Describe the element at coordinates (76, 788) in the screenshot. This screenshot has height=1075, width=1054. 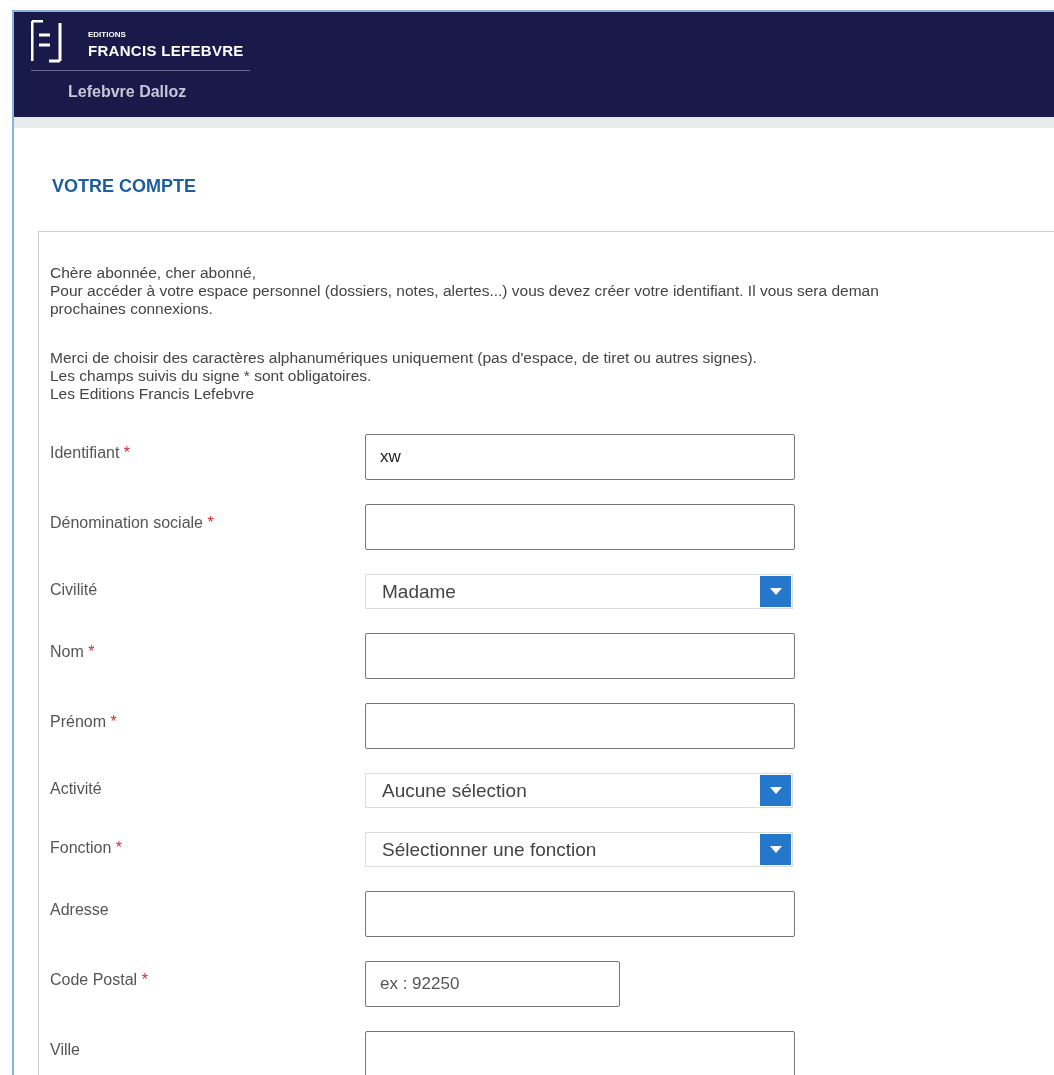
I see `field-label: Activité` at that location.